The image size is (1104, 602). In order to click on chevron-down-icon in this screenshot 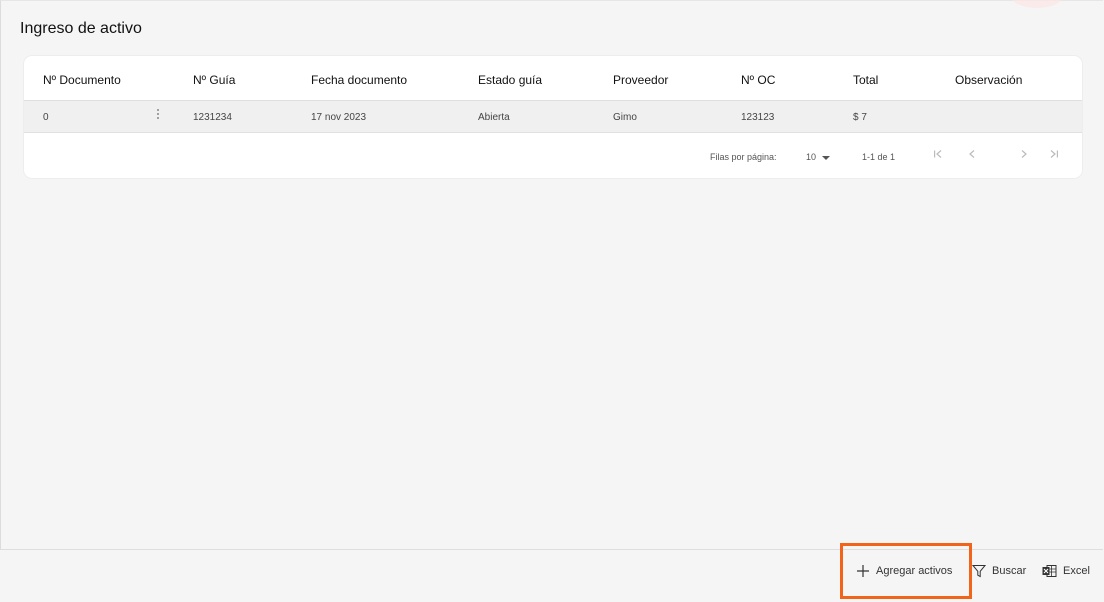, I will do `click(826, 157)`.